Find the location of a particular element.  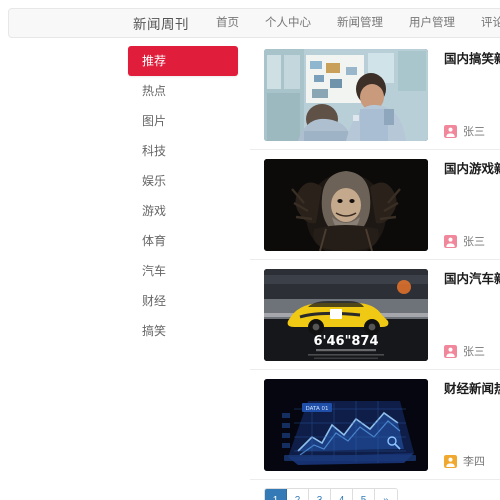

sidebar-item-picture: 图片 is located at coordinates (183, 121).